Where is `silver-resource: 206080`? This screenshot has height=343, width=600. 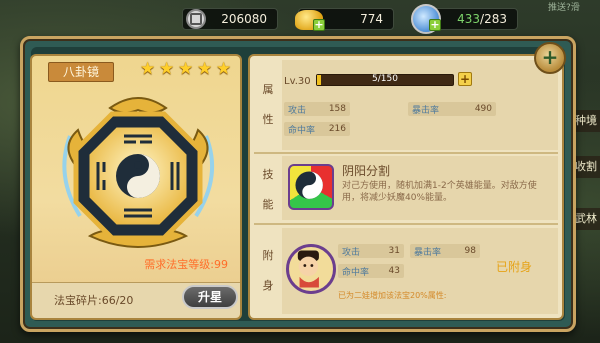 silver-resource: 206080 is located at coordinates (230, 19).